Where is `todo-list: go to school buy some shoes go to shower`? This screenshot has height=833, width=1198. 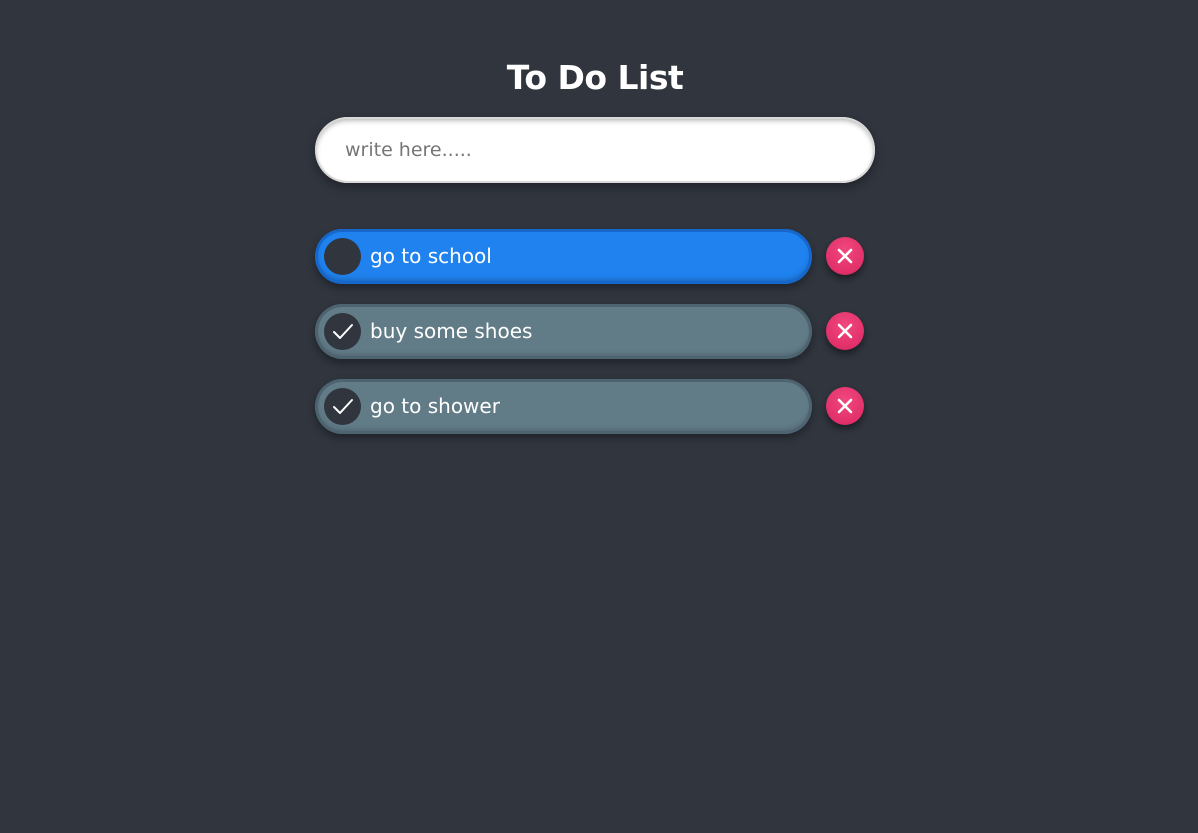
todo-list: go to school buy some shoes go to shower is located at coordinates (595, 341).